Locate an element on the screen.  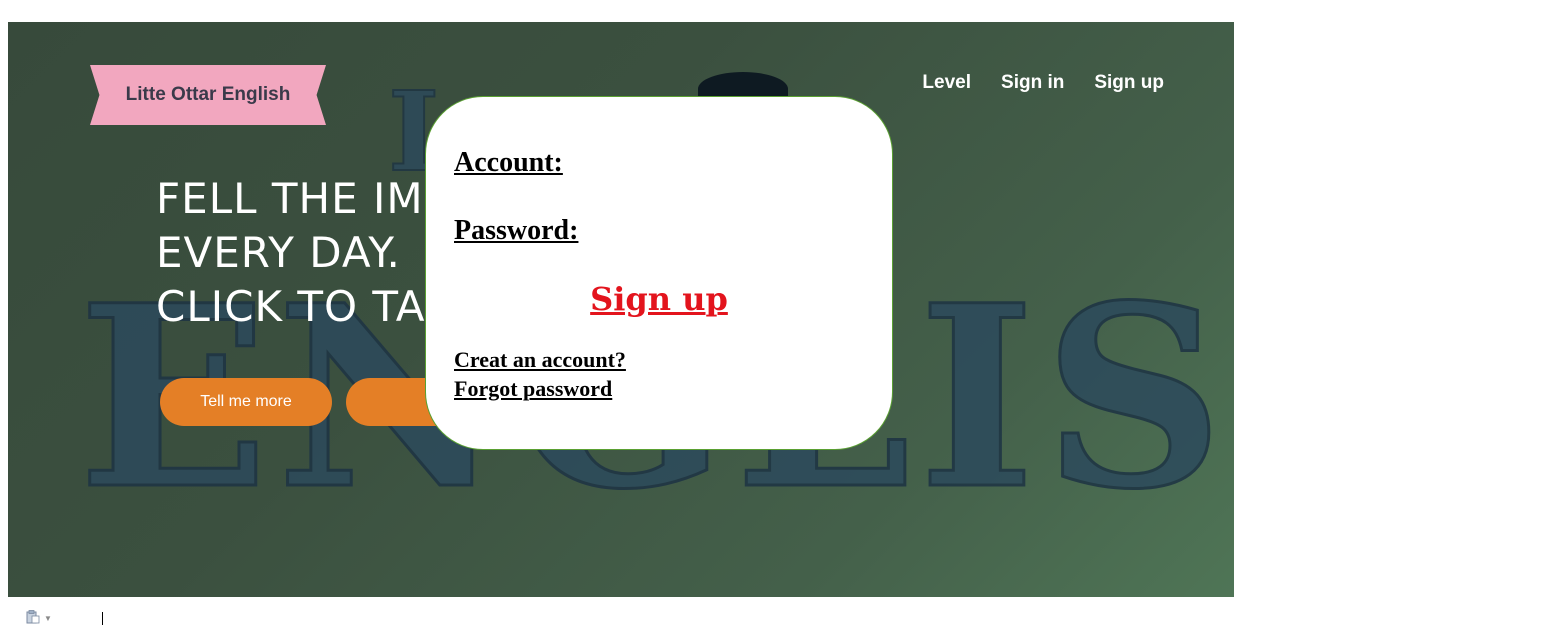
nav-sign-in: Sign in is located at coordinates (1032, 83).